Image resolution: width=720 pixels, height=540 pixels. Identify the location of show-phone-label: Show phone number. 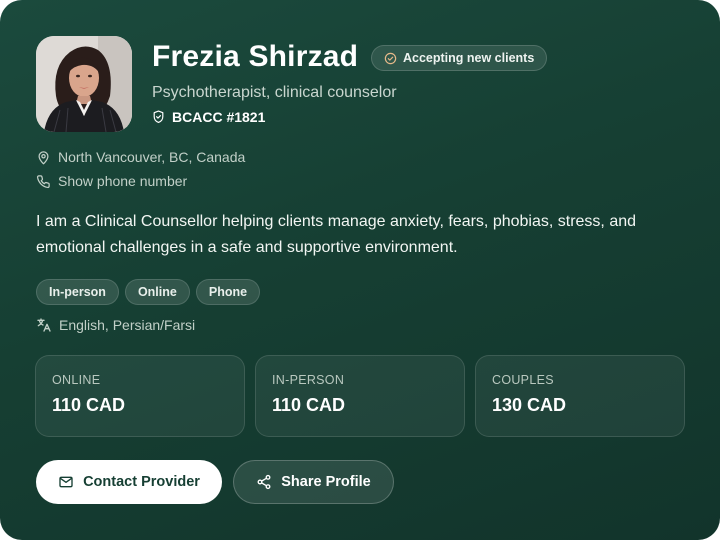
(123, 181).